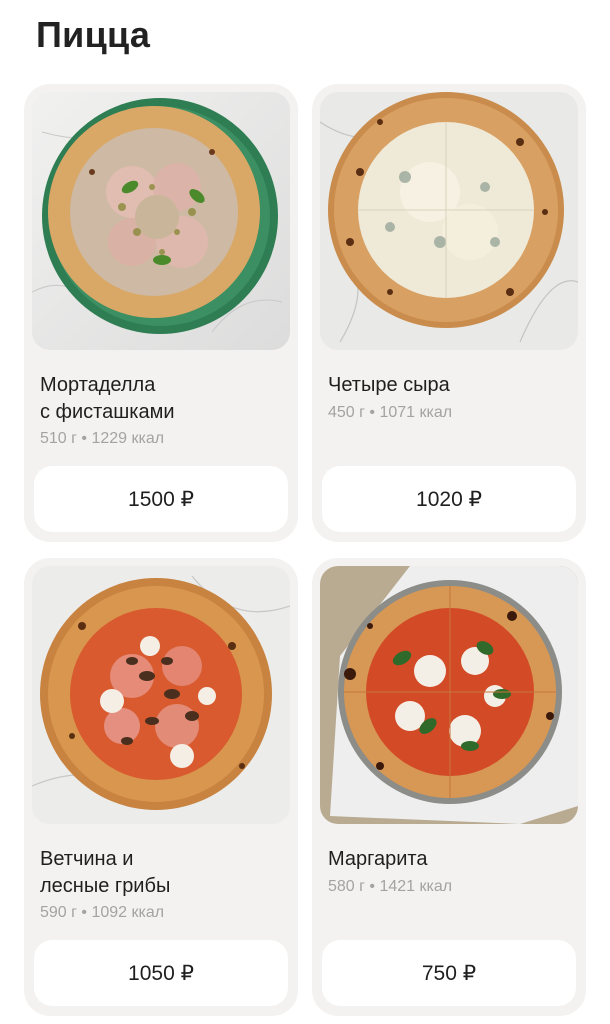 This screenshot has width=610, height=1024. I want to click on add-to-cart-button: 750 ₽, so click(449, 973).